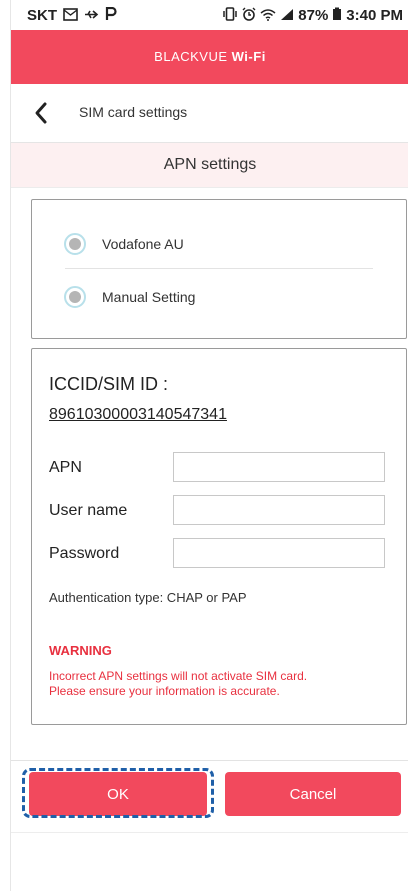 This screenshot has width=408, height=892. Describe the element at coordinates (279, 553) in the screenshot. I see `password-input` at that location.